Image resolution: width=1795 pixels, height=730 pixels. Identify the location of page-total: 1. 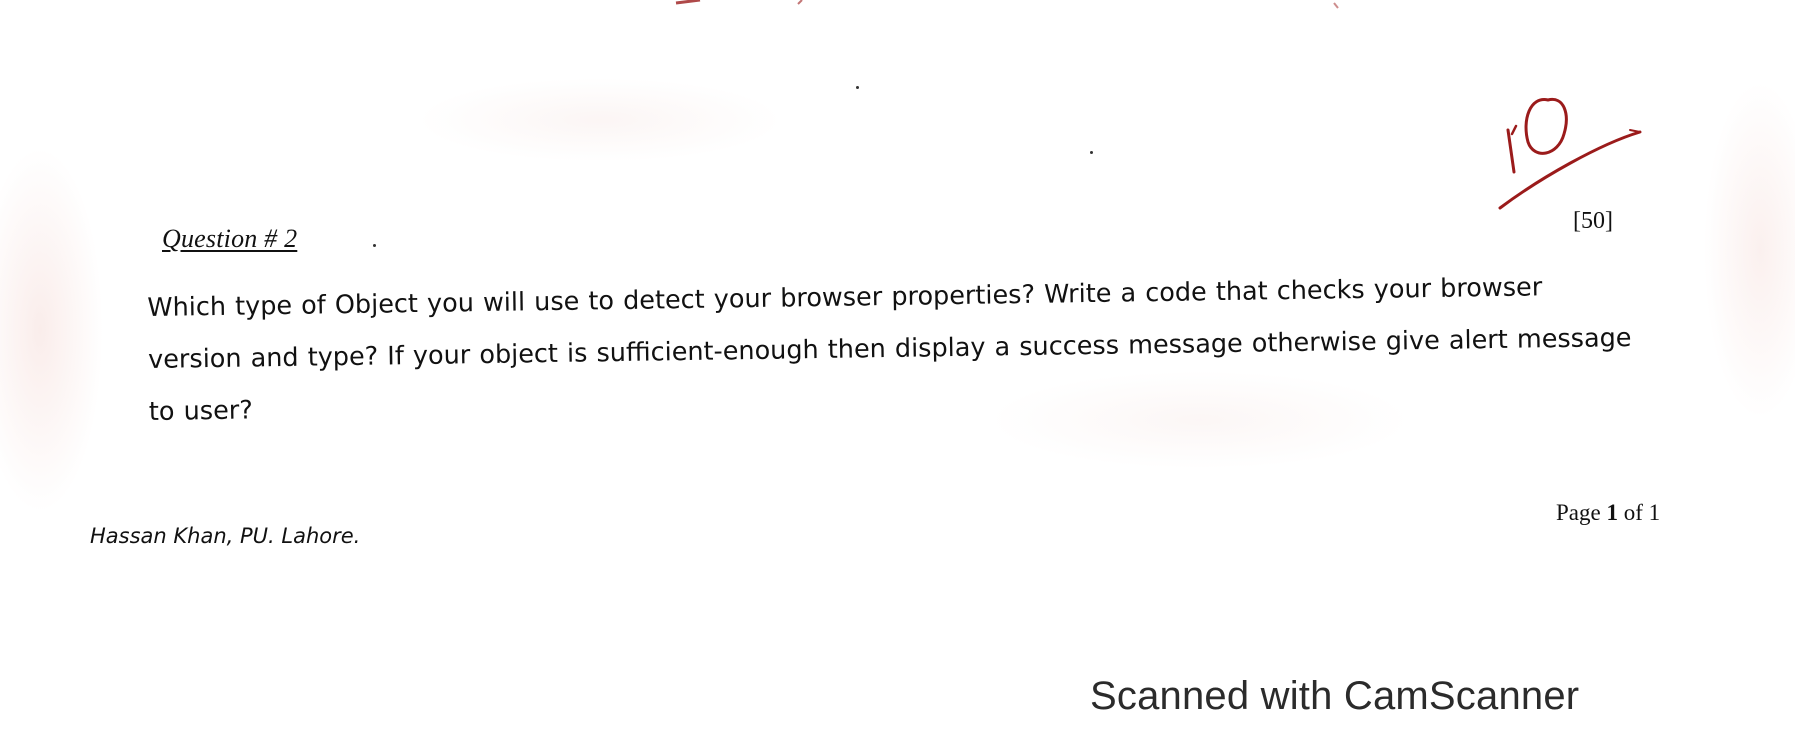
(1654, 512).